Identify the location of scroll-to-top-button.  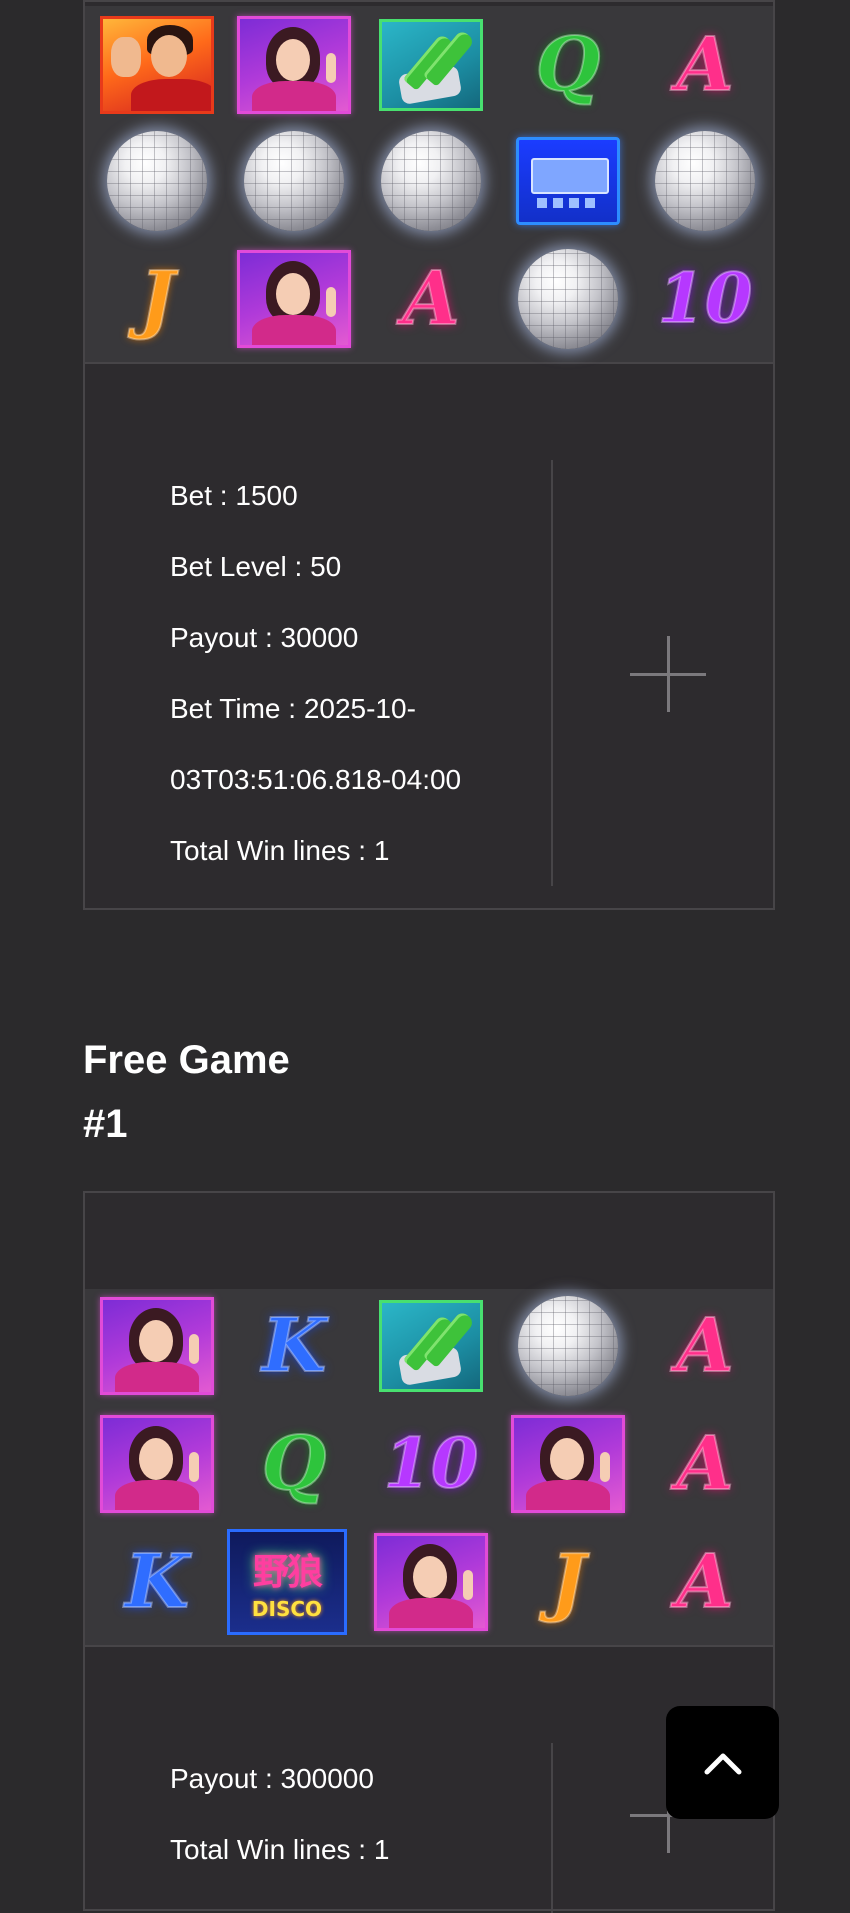
(722, 1762).